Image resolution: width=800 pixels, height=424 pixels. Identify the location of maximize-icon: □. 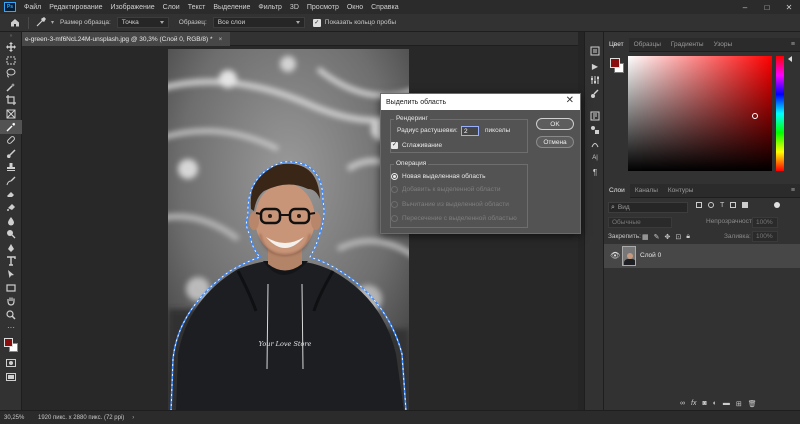
(767, 7).